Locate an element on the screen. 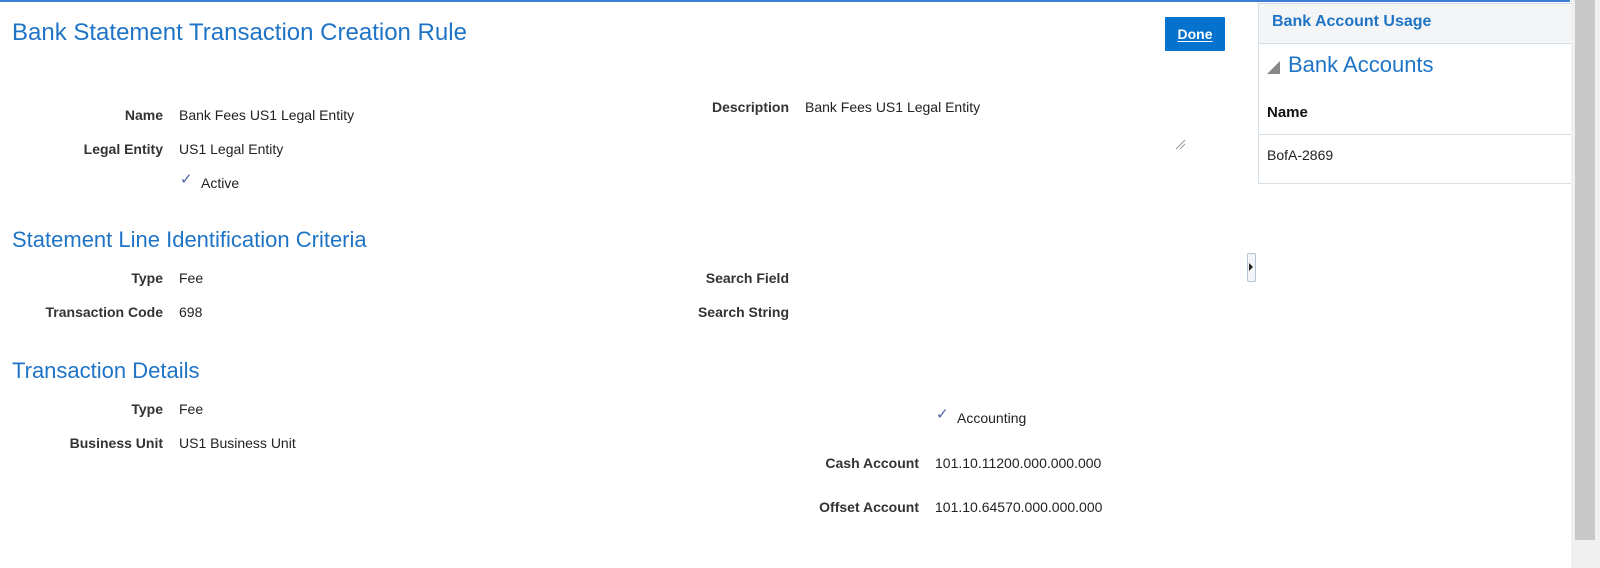 The width and height of the screenshot is (1600, 568). table-row: BofA-2869 is located at coordinates (1300, 155).